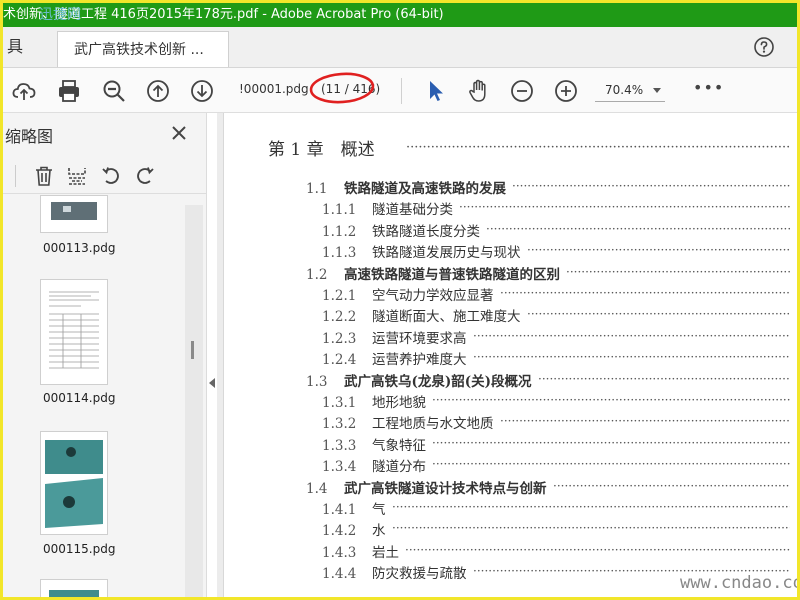 Image resolution: width=800 pixels, height=600 pixels. I want to click on tab-tools: 具, so click(25, 47).